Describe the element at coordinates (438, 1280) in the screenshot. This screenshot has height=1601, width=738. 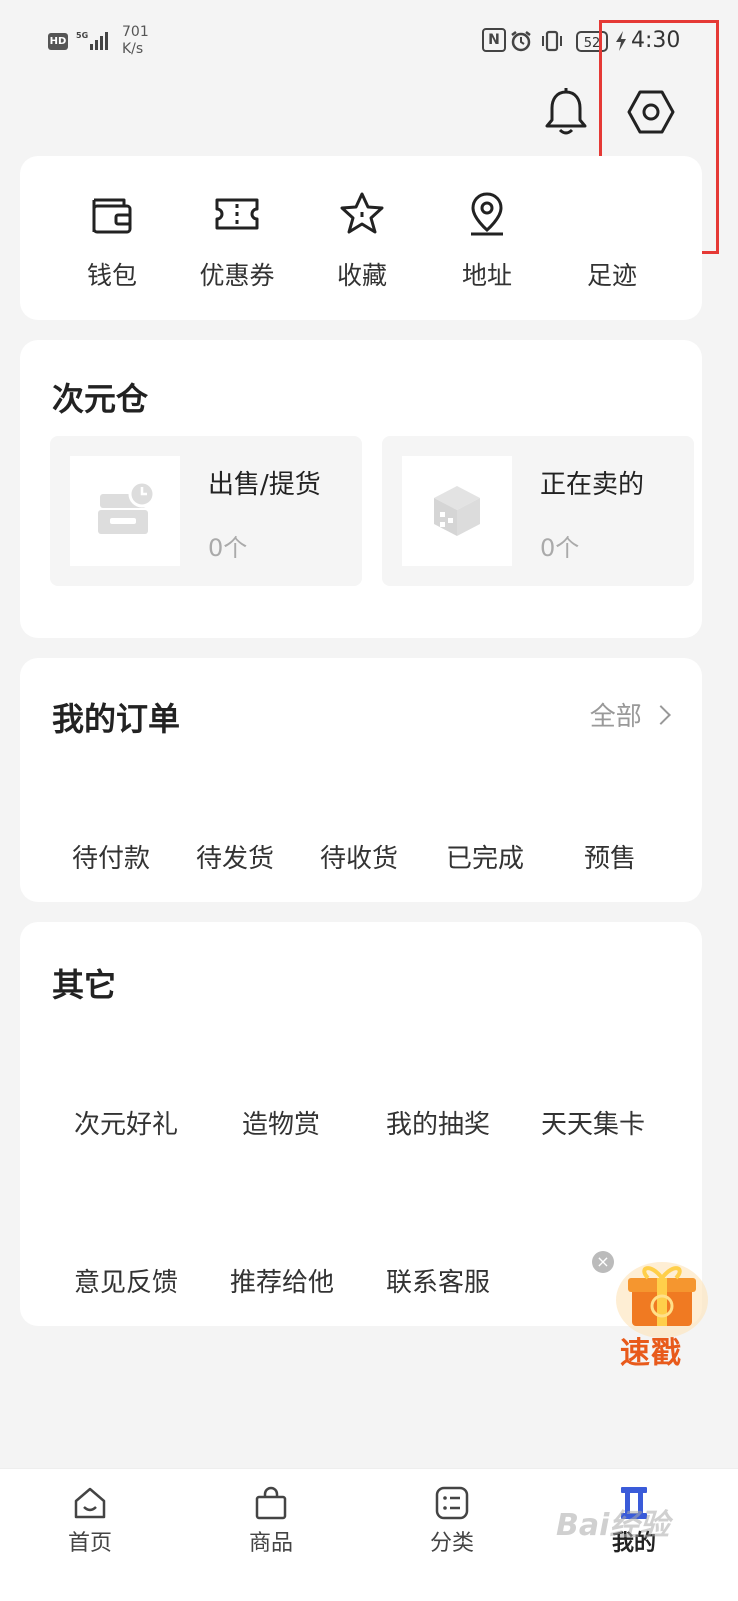
I see `other-item-contact-service: 联系客服` at that location.